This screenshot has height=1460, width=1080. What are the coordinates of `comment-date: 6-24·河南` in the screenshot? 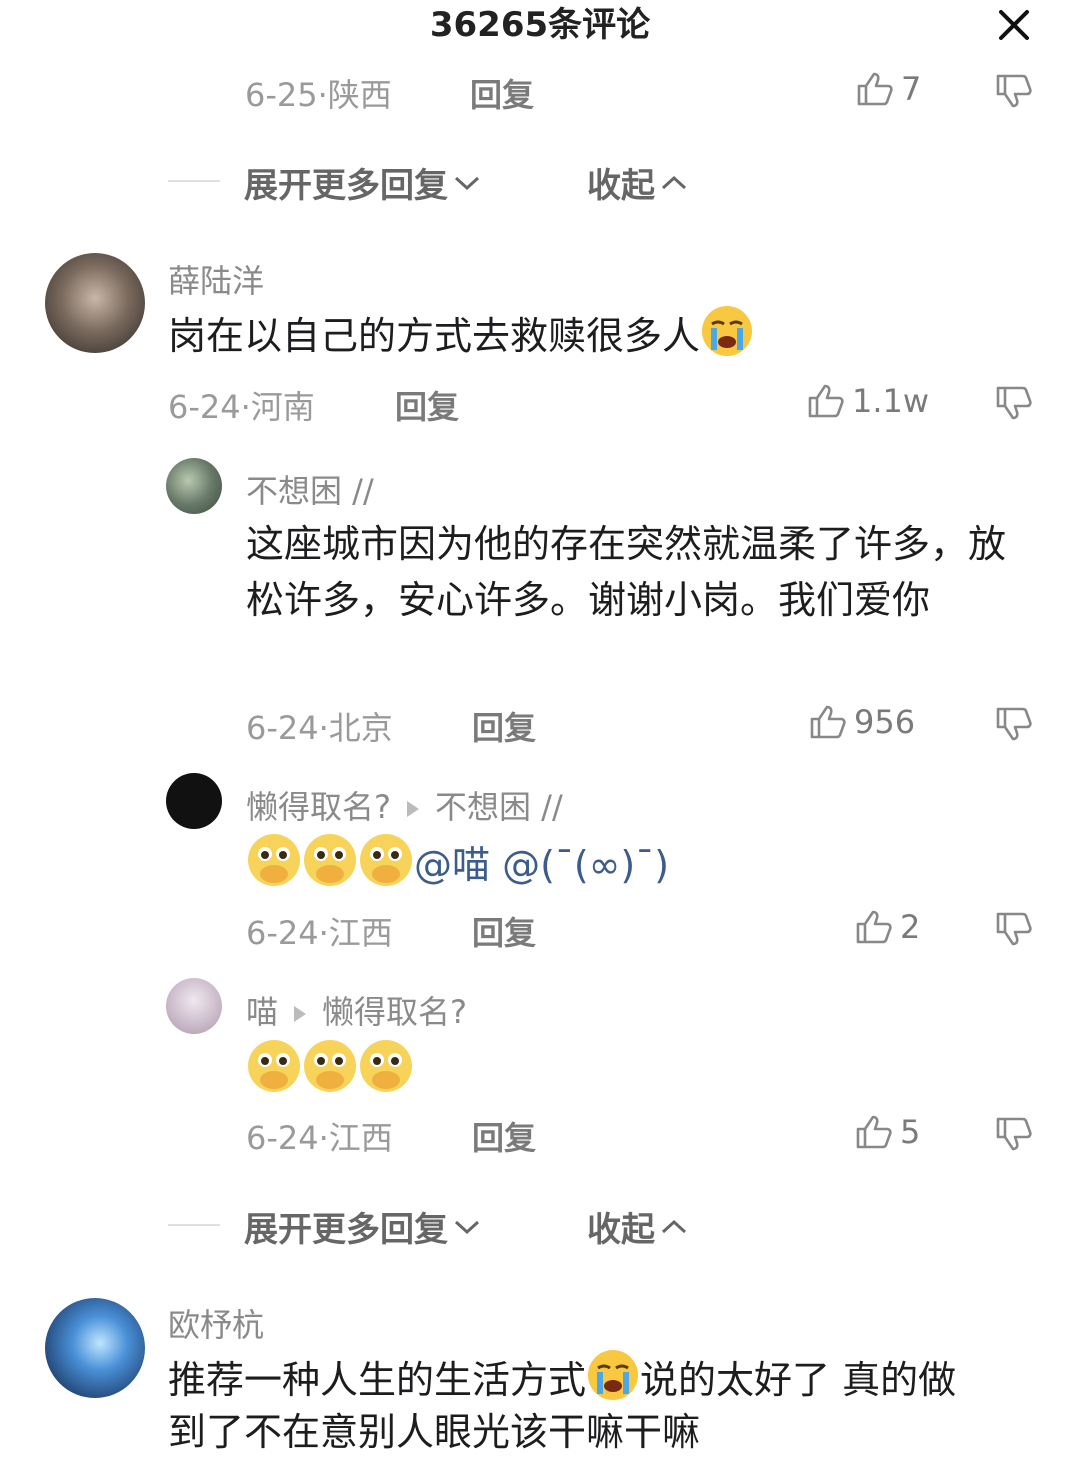 It's located at (241, 407).